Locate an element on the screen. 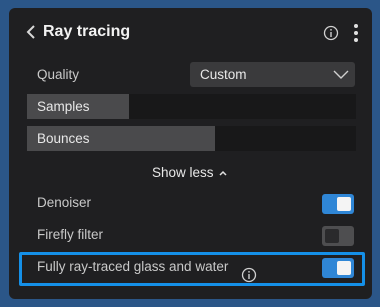  page-title: Ray tracing is located at coordinates (87, 31).